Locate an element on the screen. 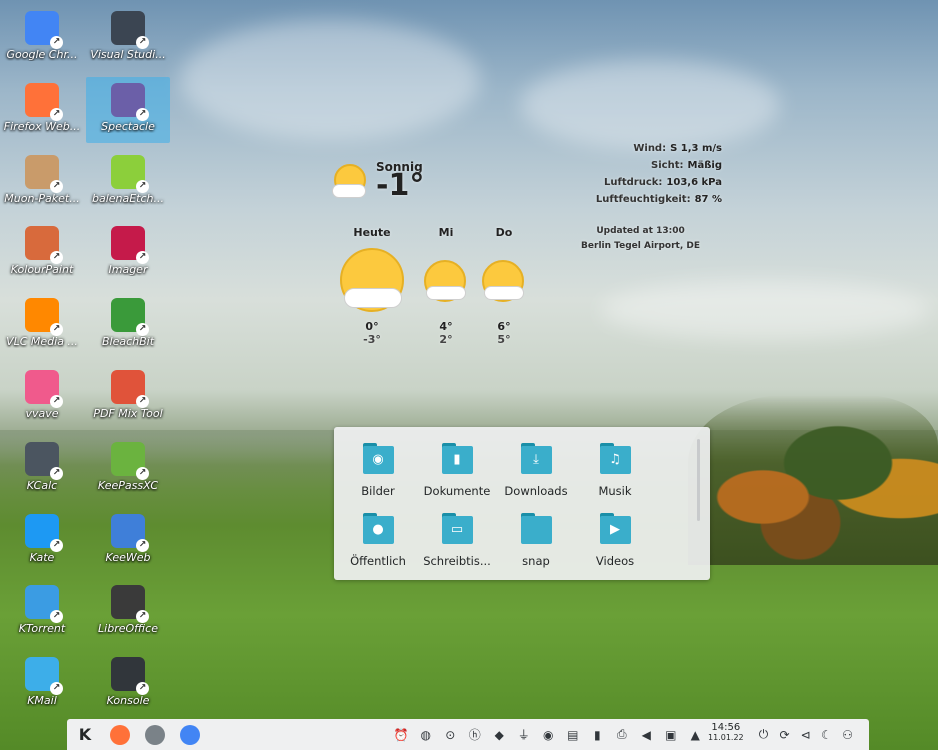  weather-detail-label: Sicht: is located at coordinates (667, 165).